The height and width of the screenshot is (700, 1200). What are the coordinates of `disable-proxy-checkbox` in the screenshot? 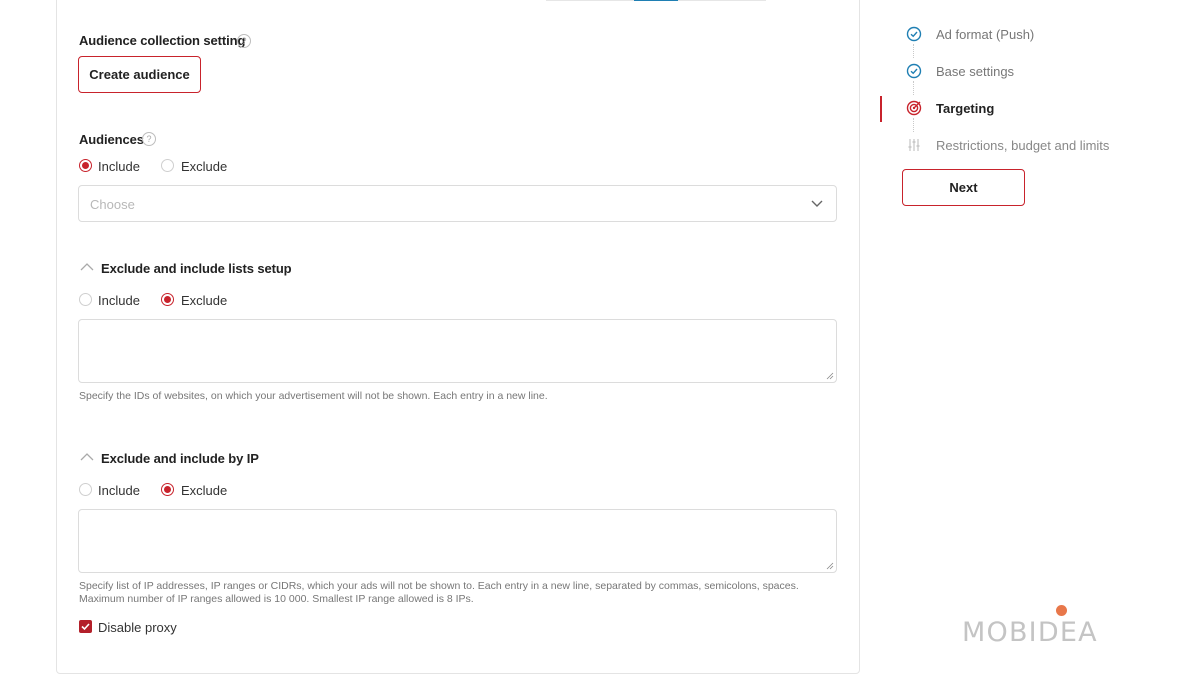 It's located at (85, 626).